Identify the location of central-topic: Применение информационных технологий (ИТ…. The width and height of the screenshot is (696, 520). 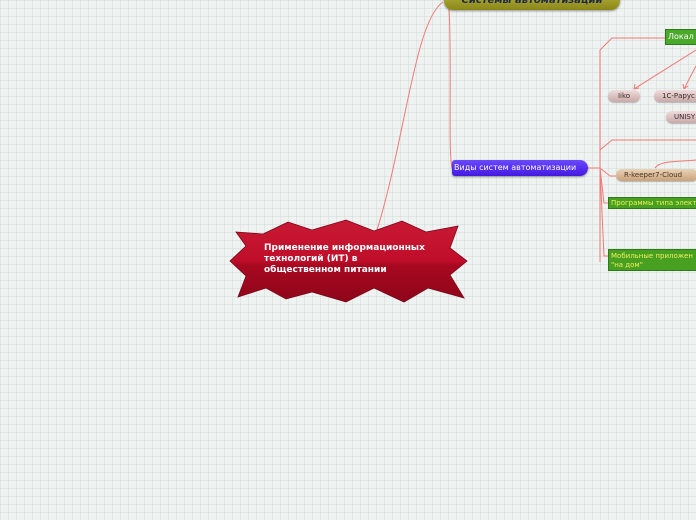
(354, 259).